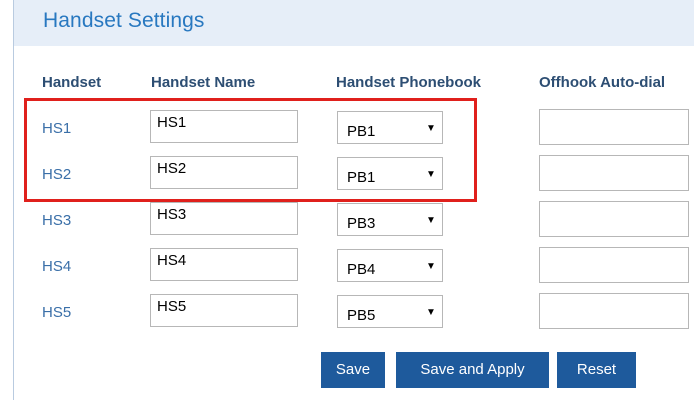  Describe the element at coordinates (57, 220) in the screenshot. I see `handset-label: HS3` at that location.